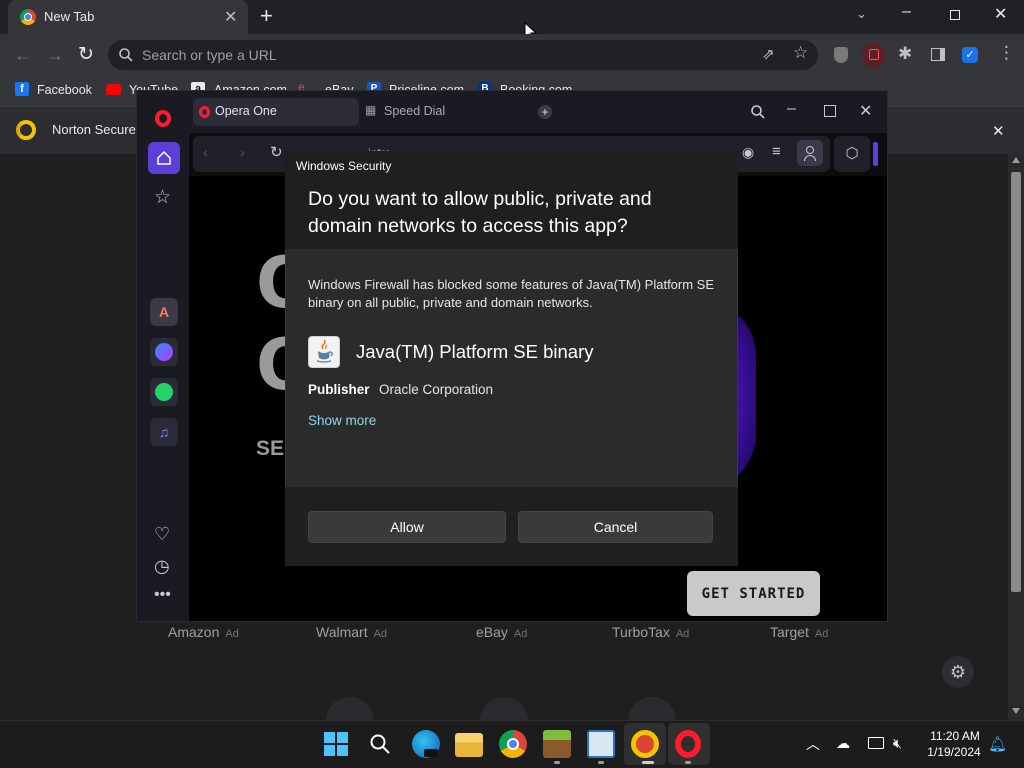  Describe the element at coordinates (242, 152) in the screenshot. I see `opera-forward-icon: ›` at that location.